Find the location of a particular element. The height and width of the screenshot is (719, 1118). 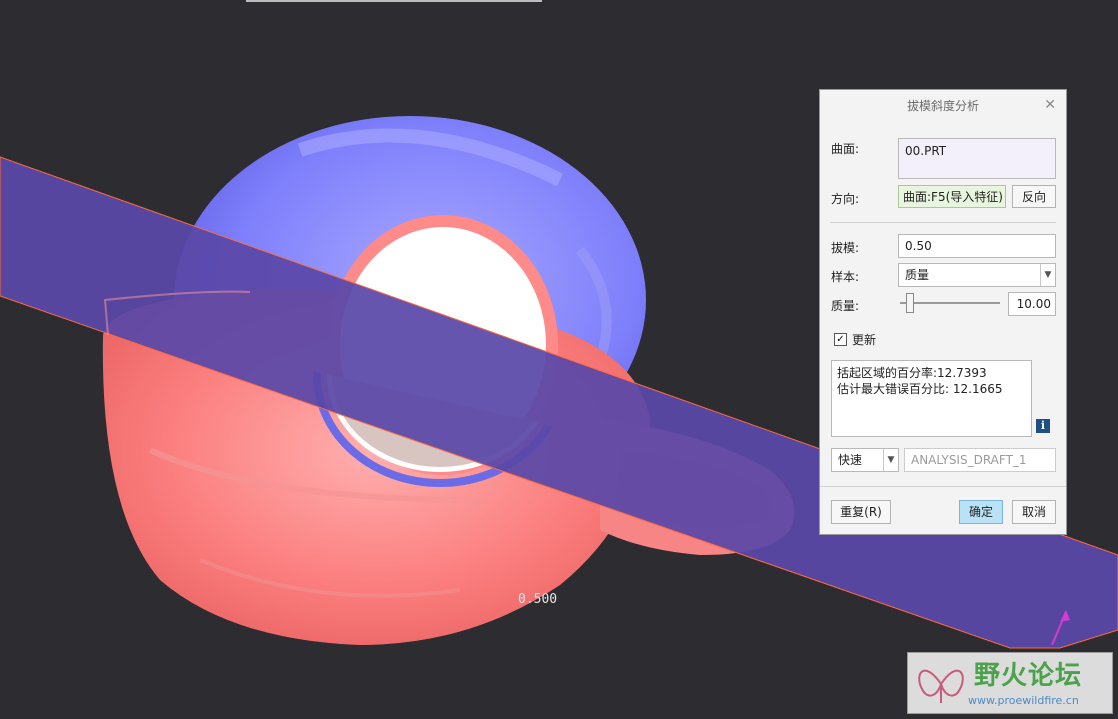

watermark-title: 野火论坛 is located at coordinates (1028, 676).